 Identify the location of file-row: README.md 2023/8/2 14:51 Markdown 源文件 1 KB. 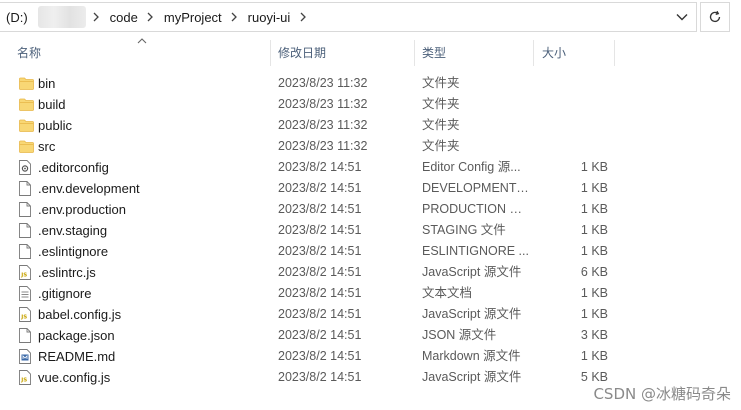
(370, 356).